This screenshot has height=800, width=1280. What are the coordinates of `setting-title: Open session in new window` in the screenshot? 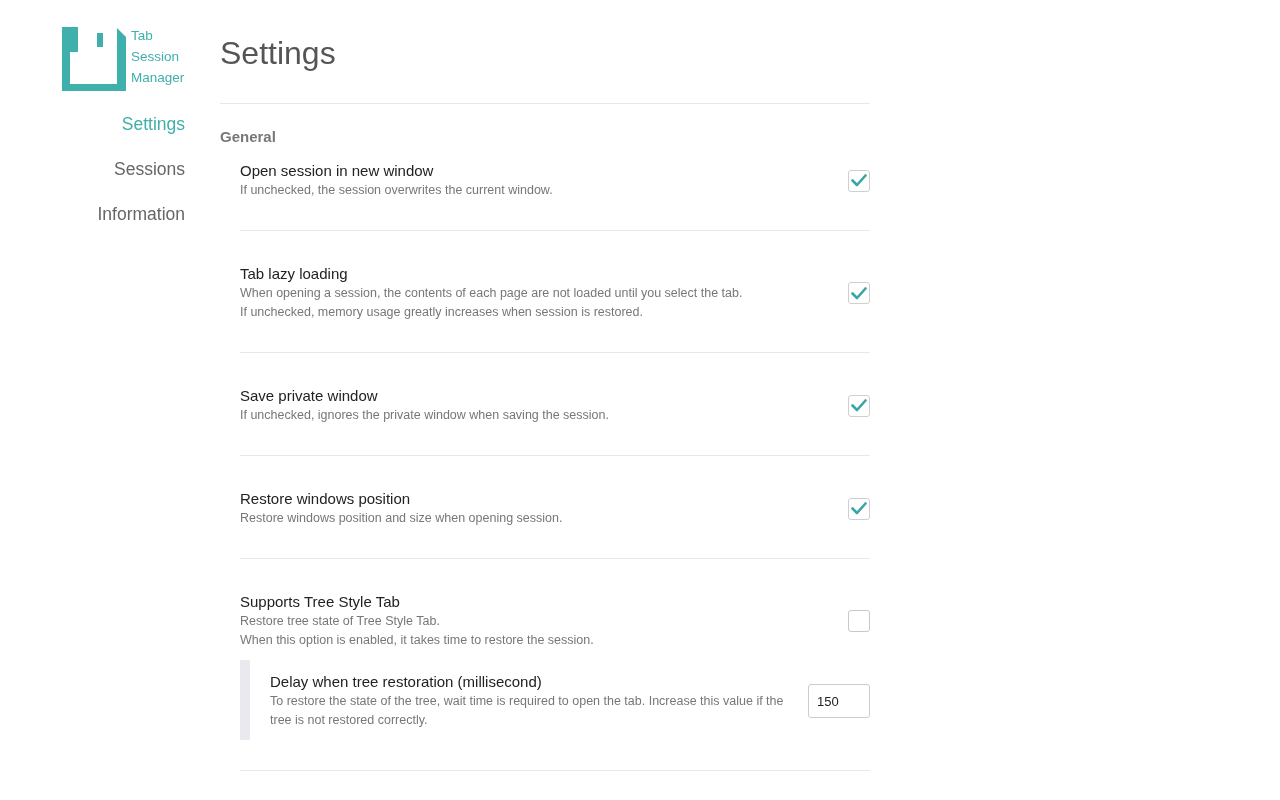 It's located at (337, 171).